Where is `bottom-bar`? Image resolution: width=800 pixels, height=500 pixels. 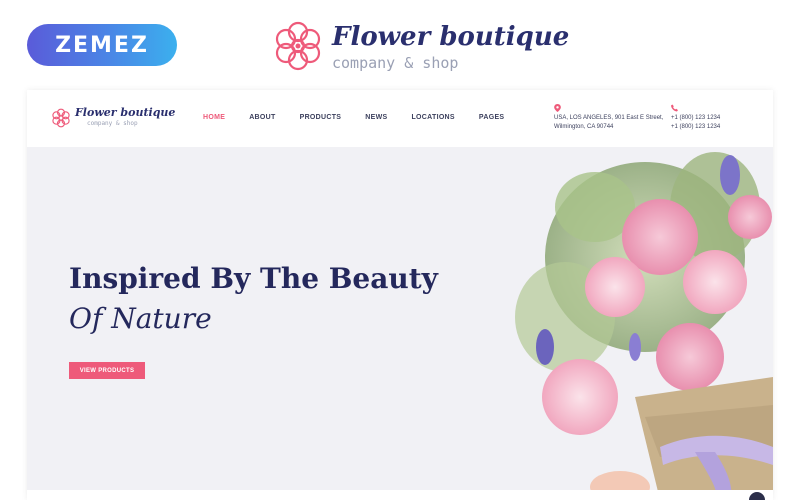 bottom-bar is located at coordinates (400, 495).